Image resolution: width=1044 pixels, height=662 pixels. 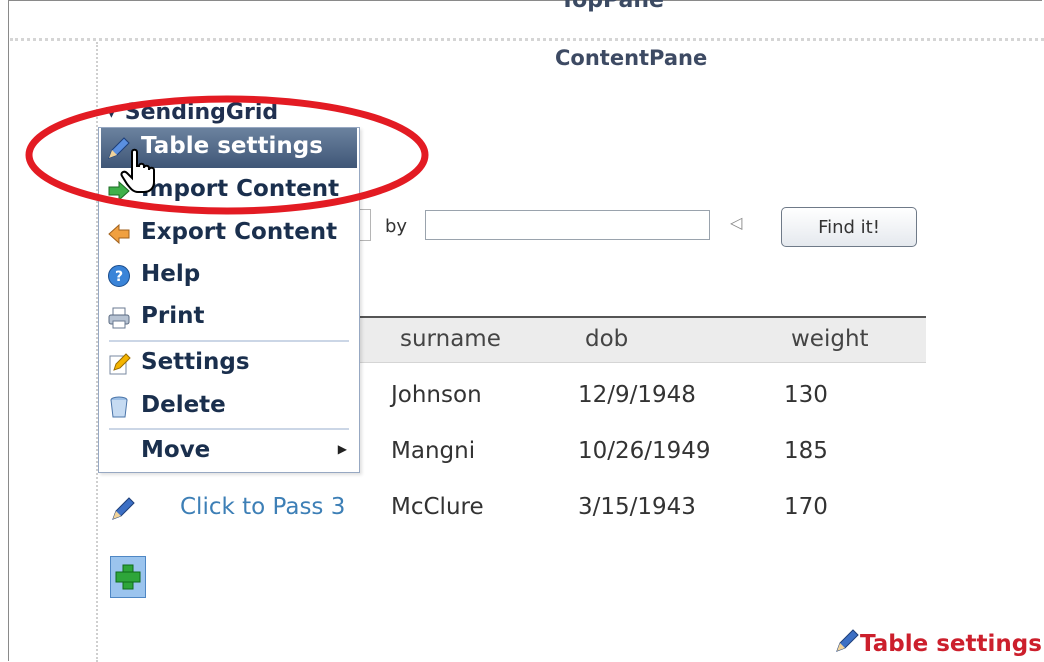 I want to click on menu-item-label: Print, so click(x=173, y=316).